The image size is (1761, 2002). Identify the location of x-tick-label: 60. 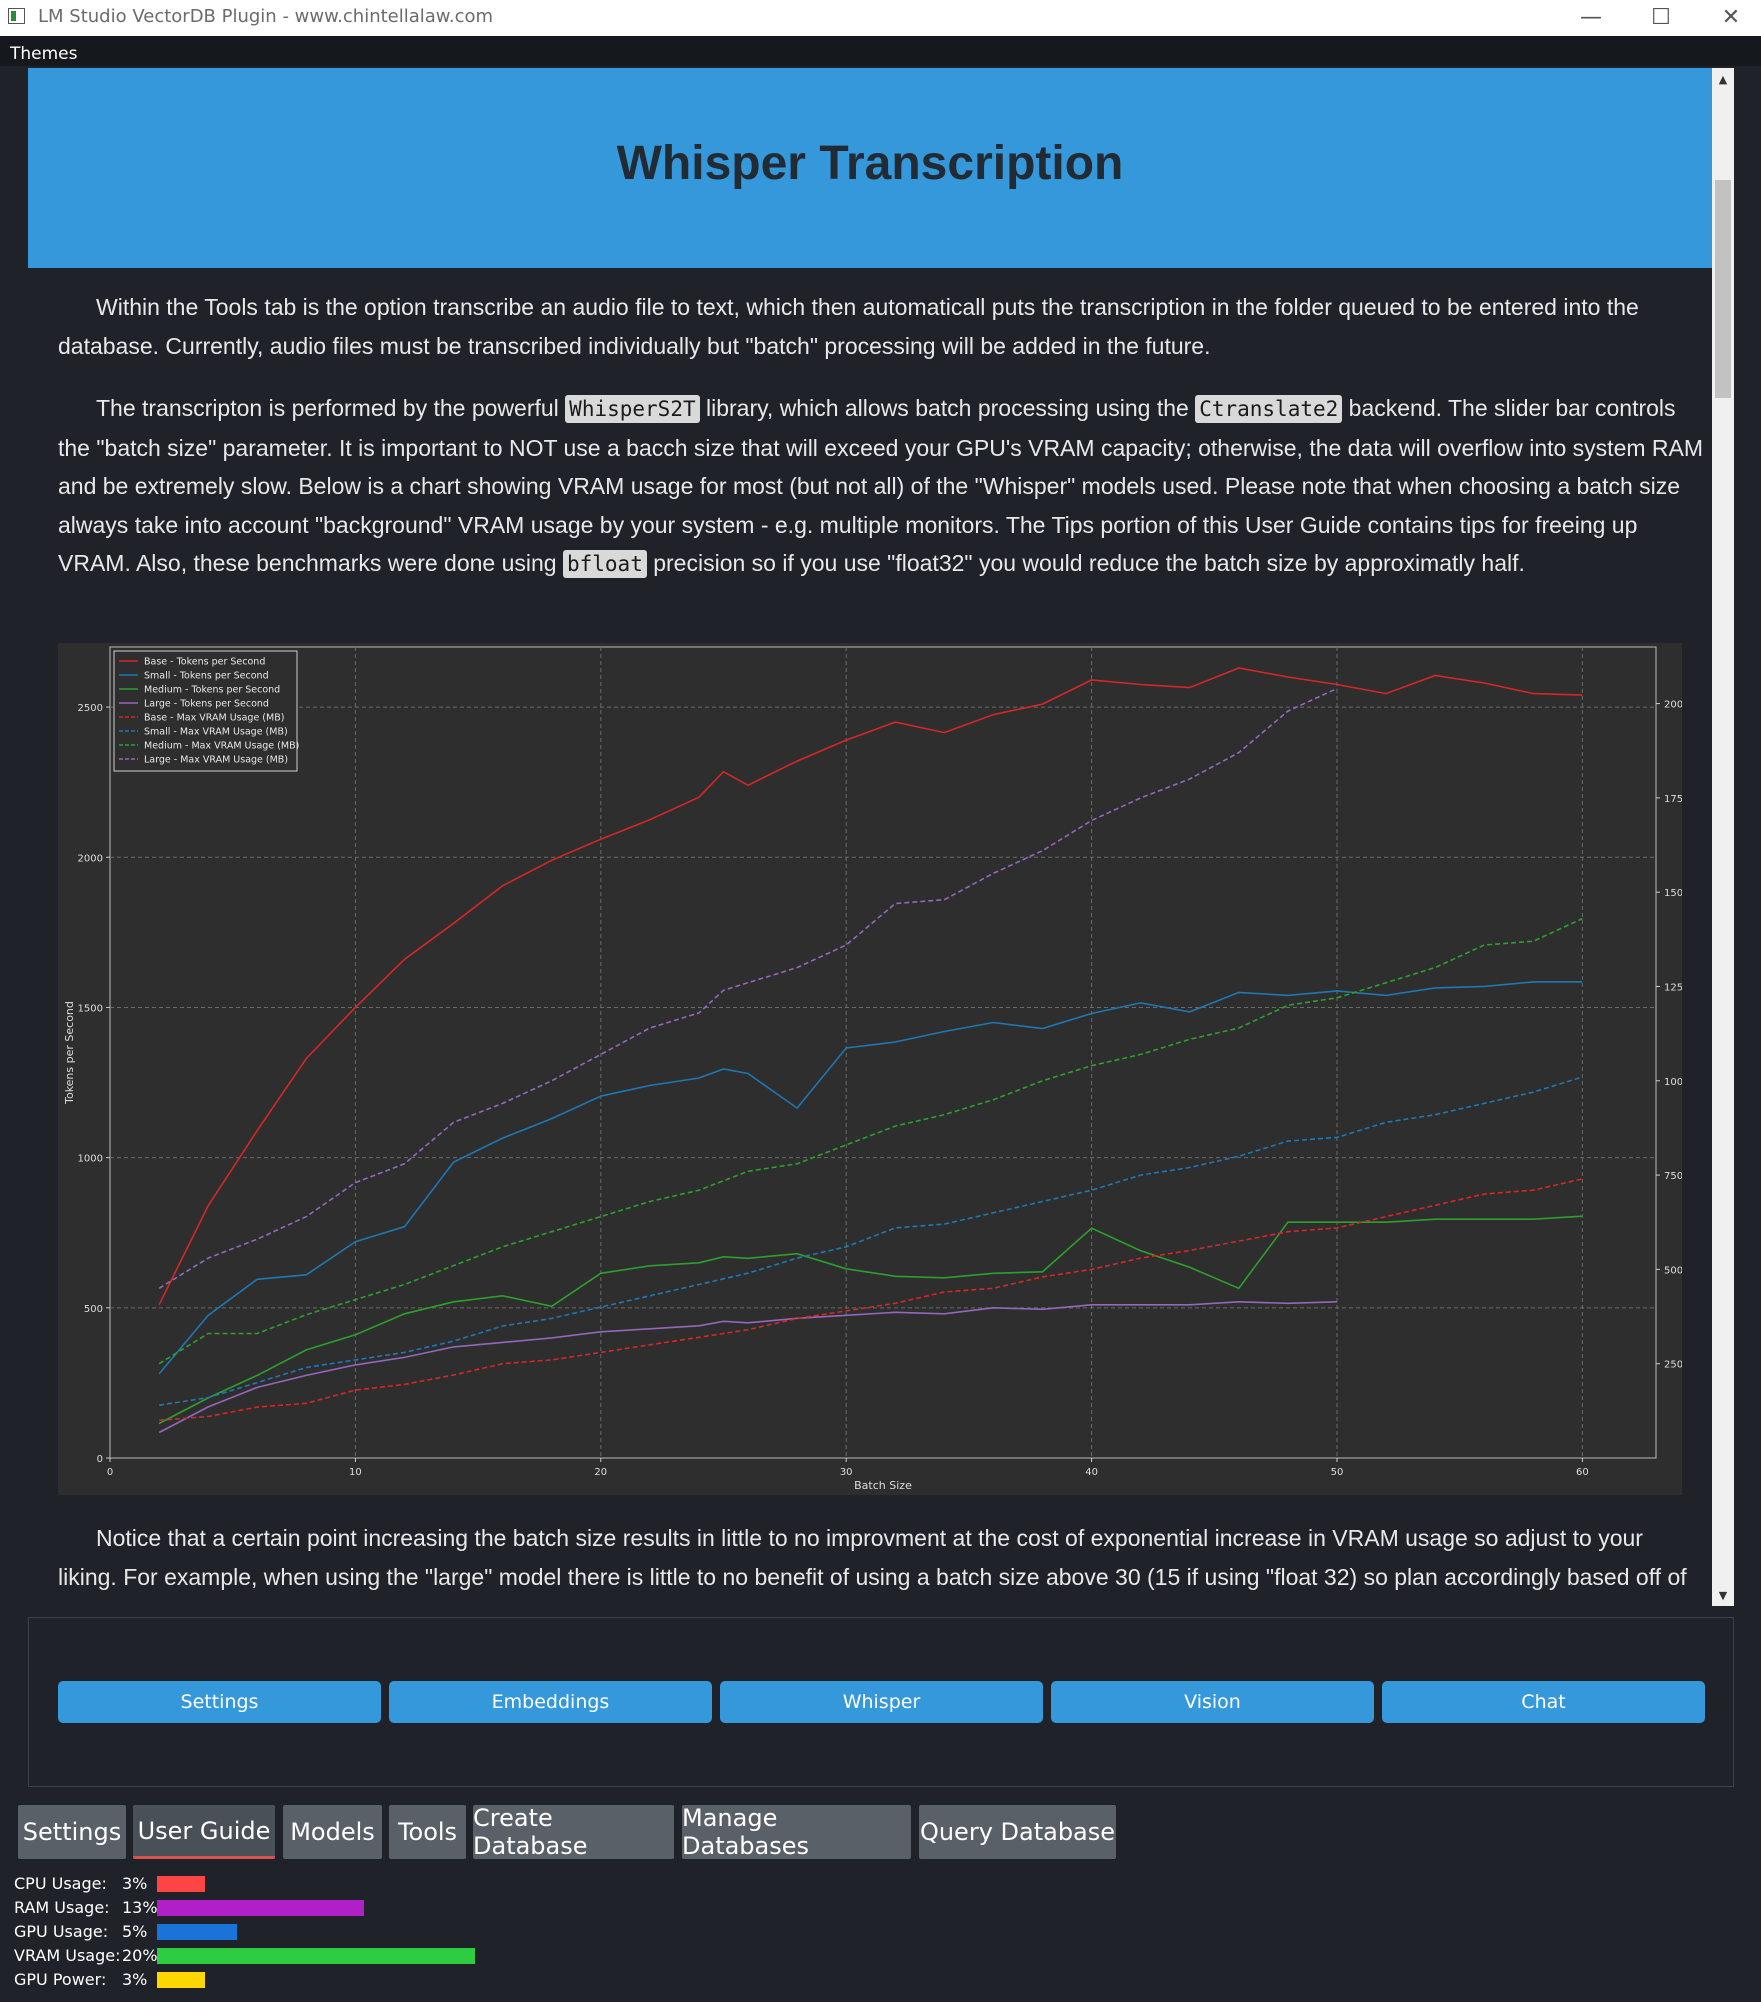
(1582, 1472).